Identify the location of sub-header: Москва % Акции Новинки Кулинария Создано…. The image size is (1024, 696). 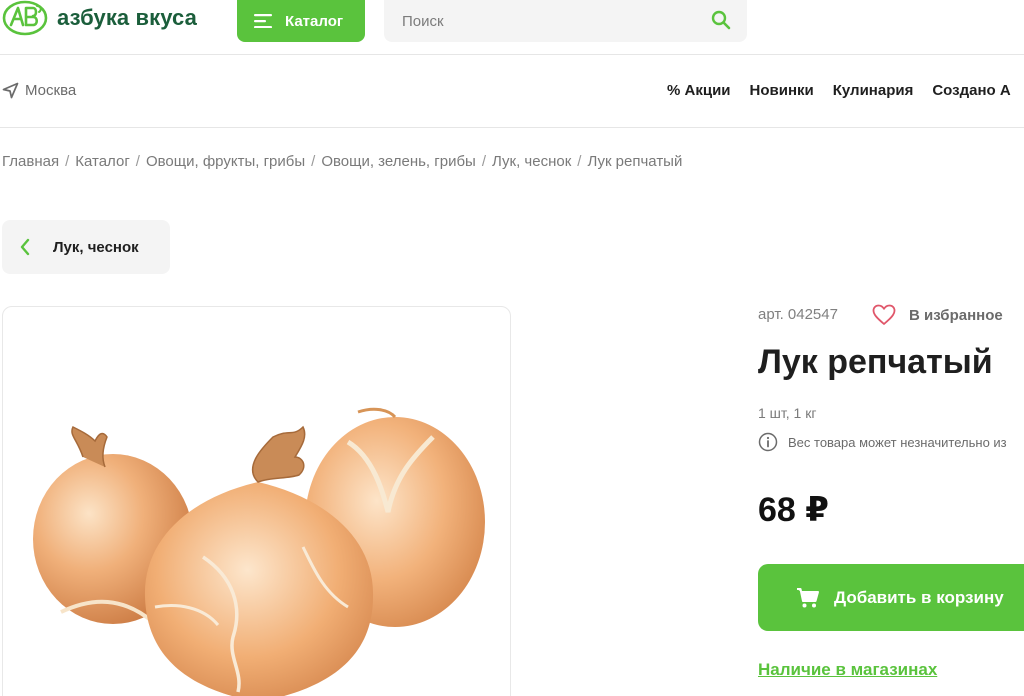
(512, 92).